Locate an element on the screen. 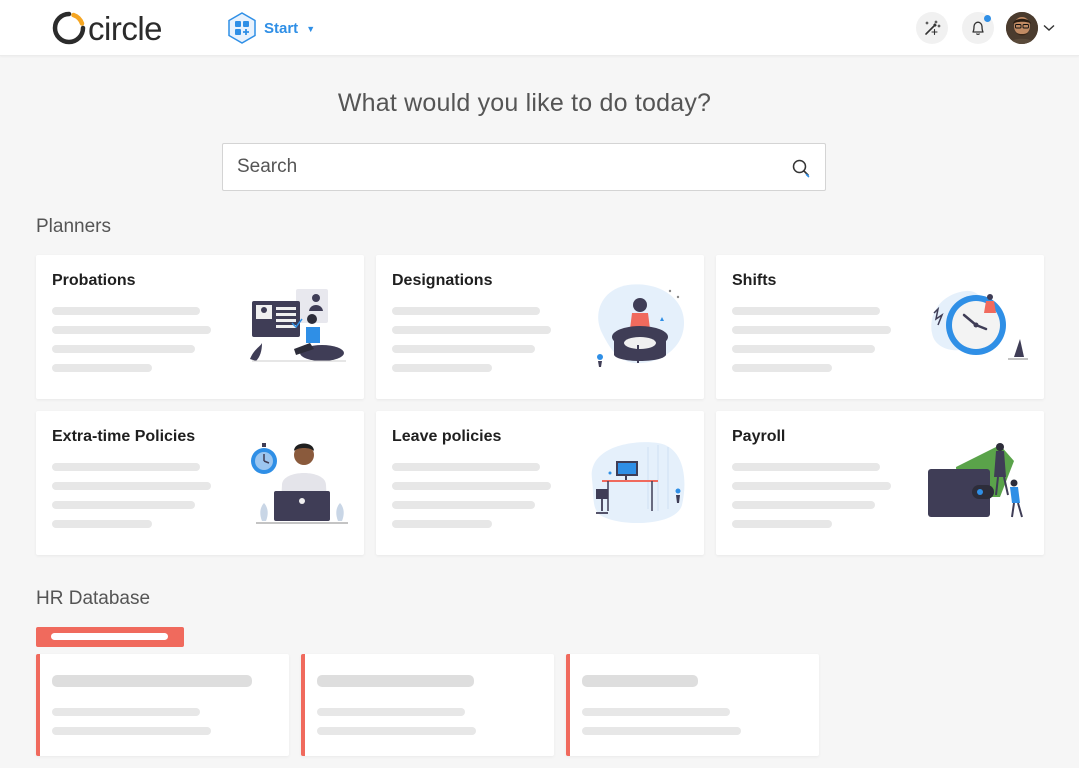 The image size is (1079, 768). card-title: Leave policies is located at coordinates (447, 436).